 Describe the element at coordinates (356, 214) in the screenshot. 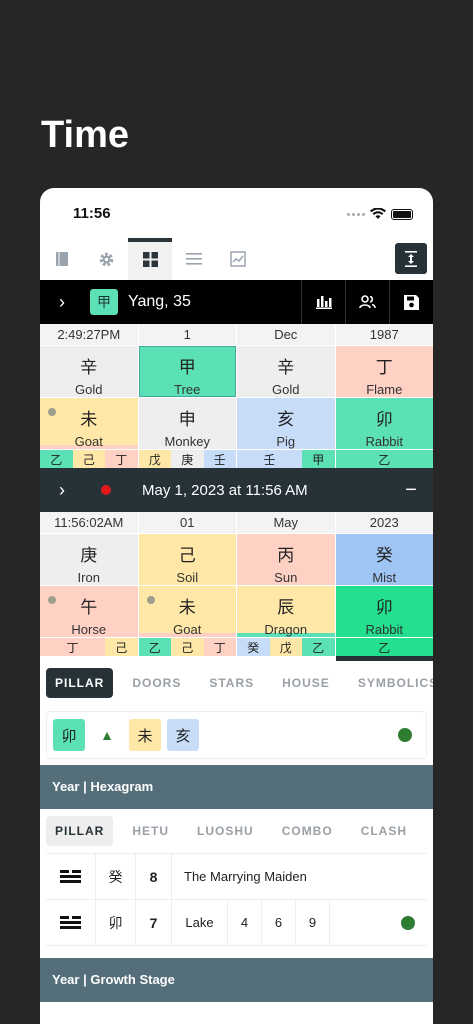

I see `signal-icon` at that location.